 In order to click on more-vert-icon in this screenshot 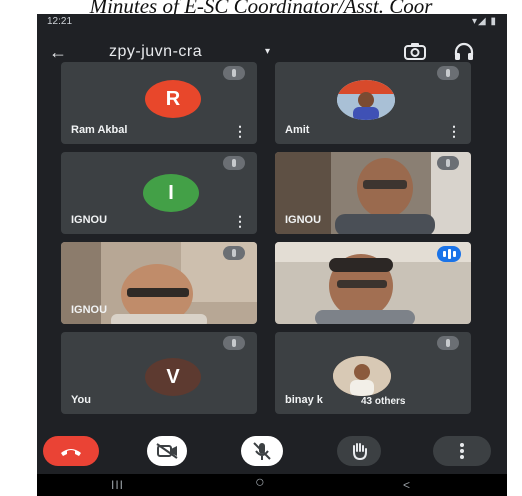, I will do `click(462, 451)`.